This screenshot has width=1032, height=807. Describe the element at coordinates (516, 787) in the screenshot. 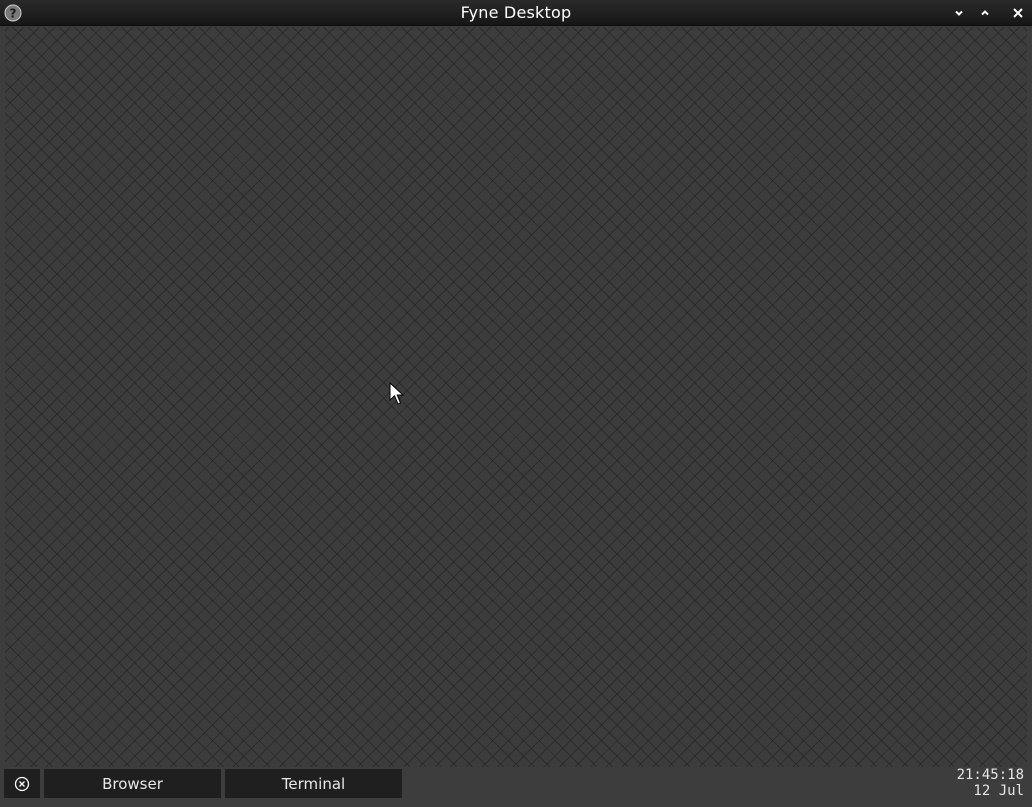

I see `taskbar: Browser Terminal 21:45:18 12 Jul` at that location.